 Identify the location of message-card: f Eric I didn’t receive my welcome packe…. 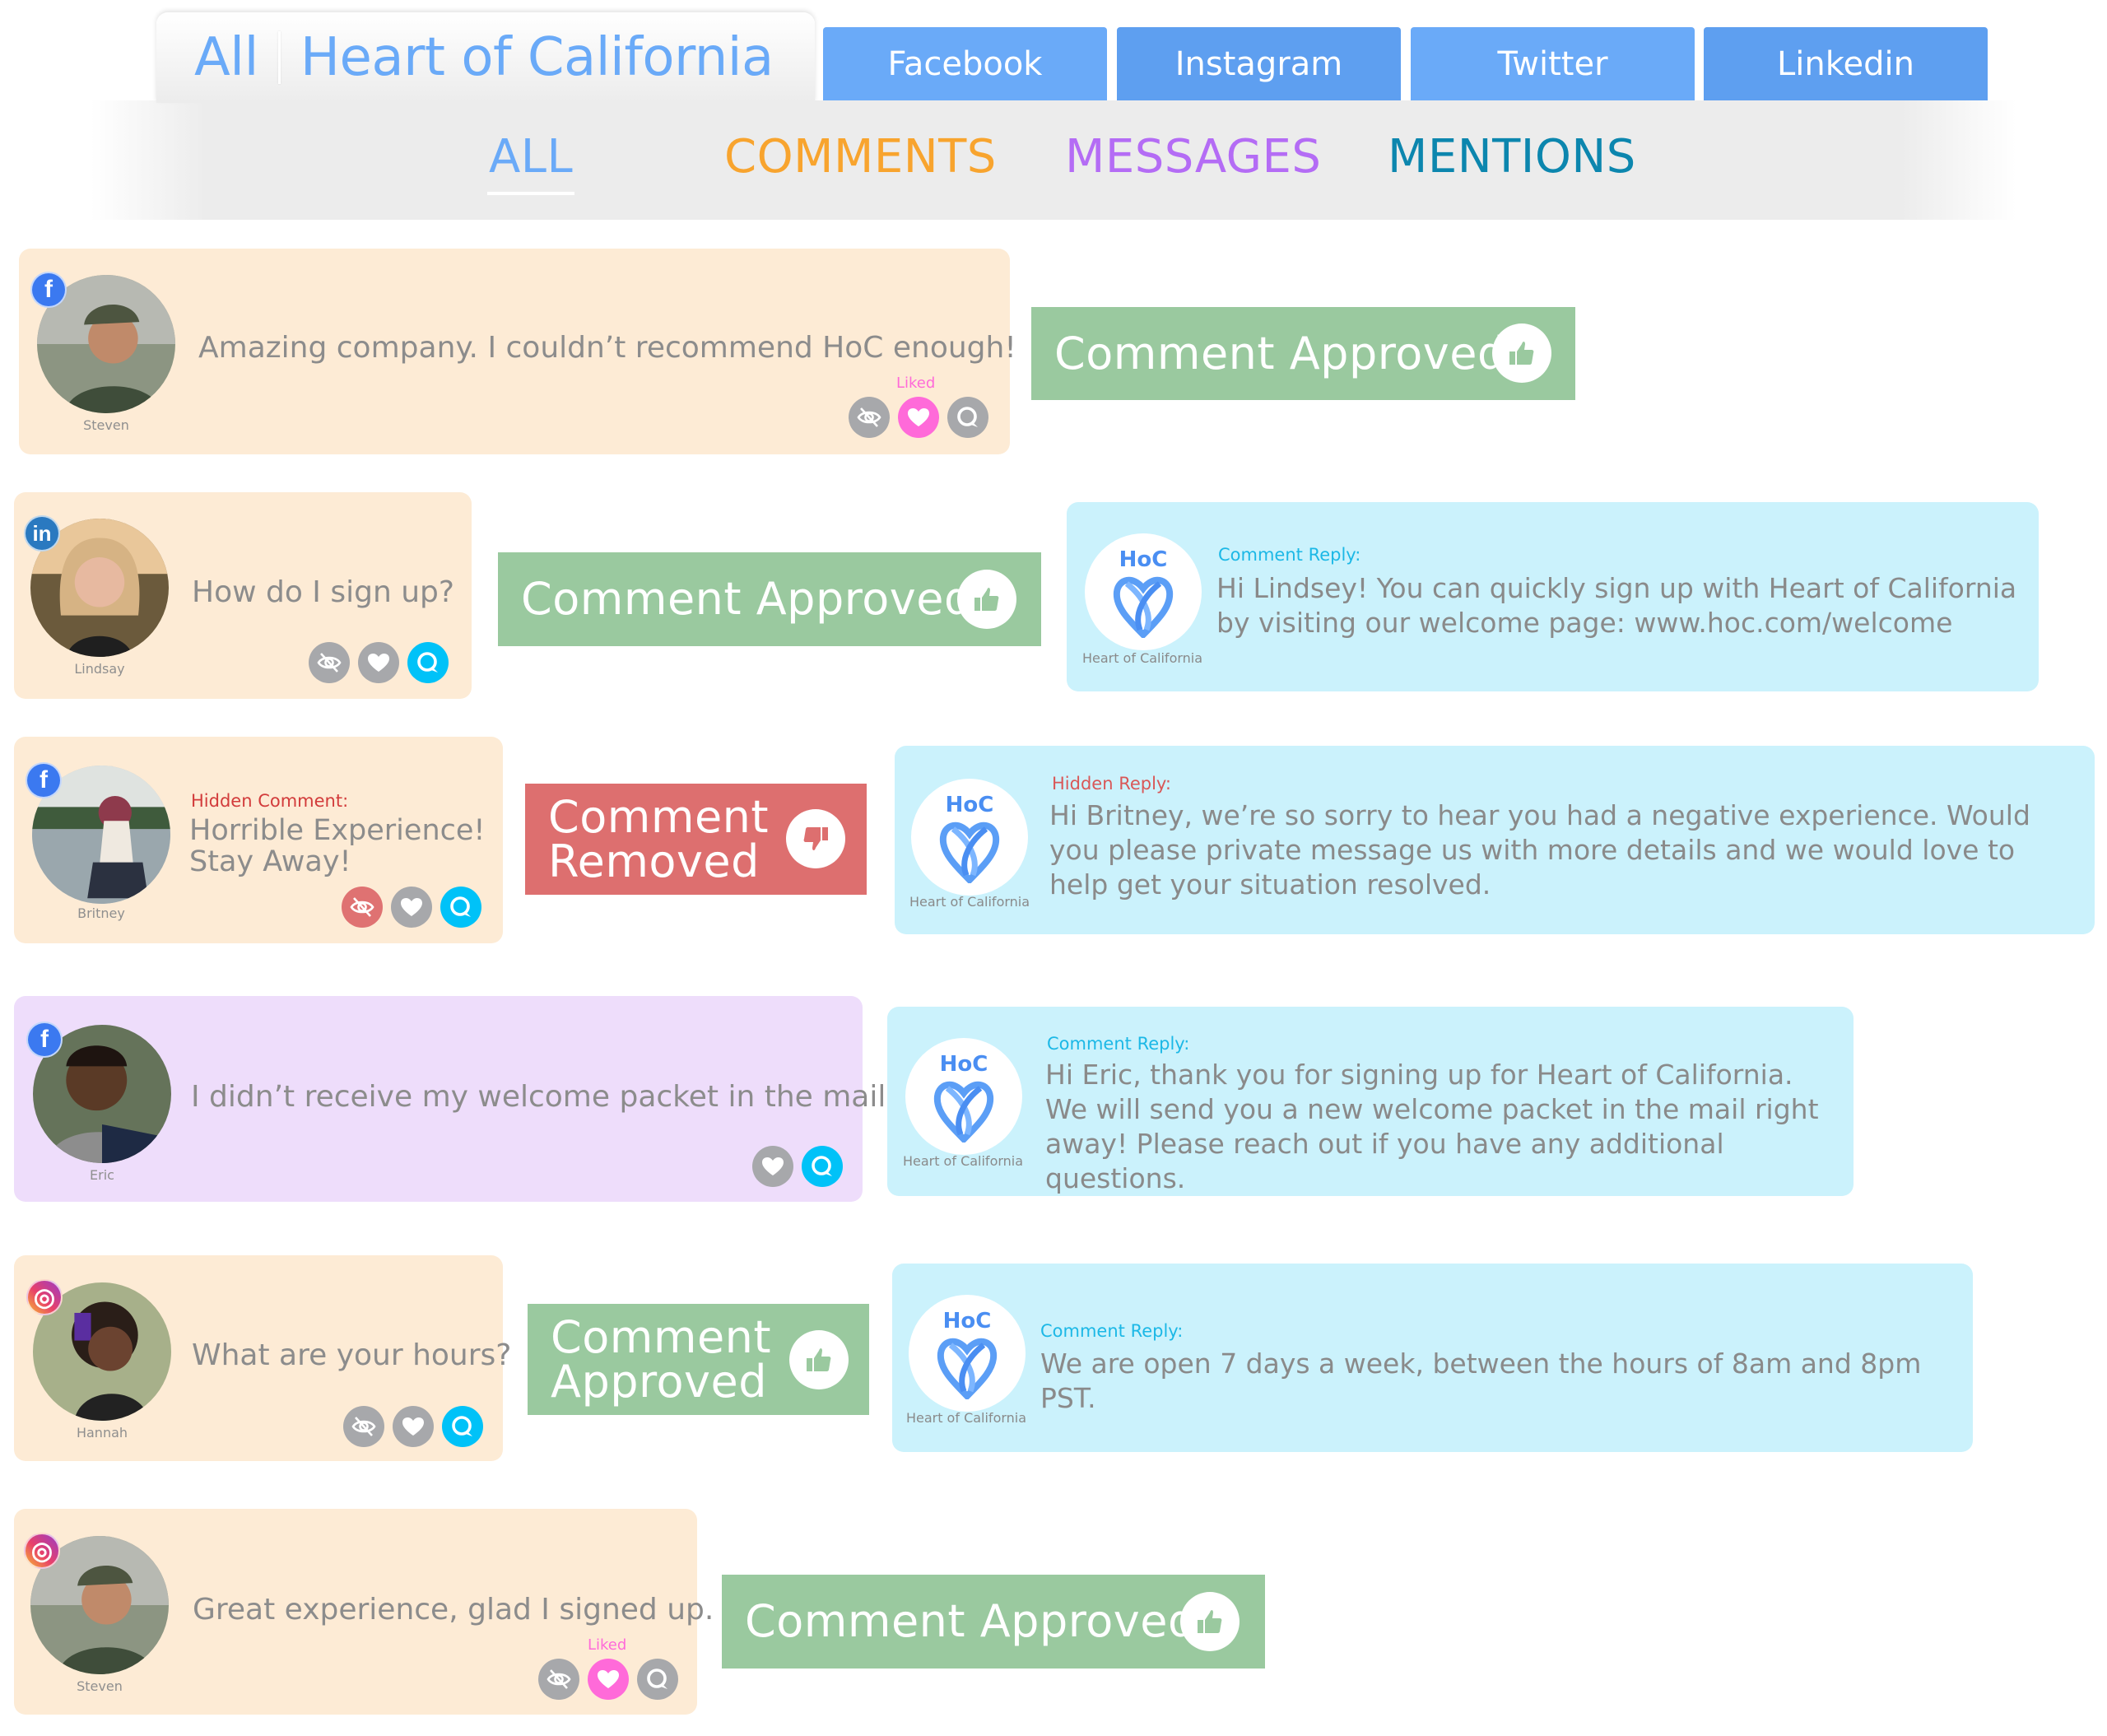
(454, 1099).